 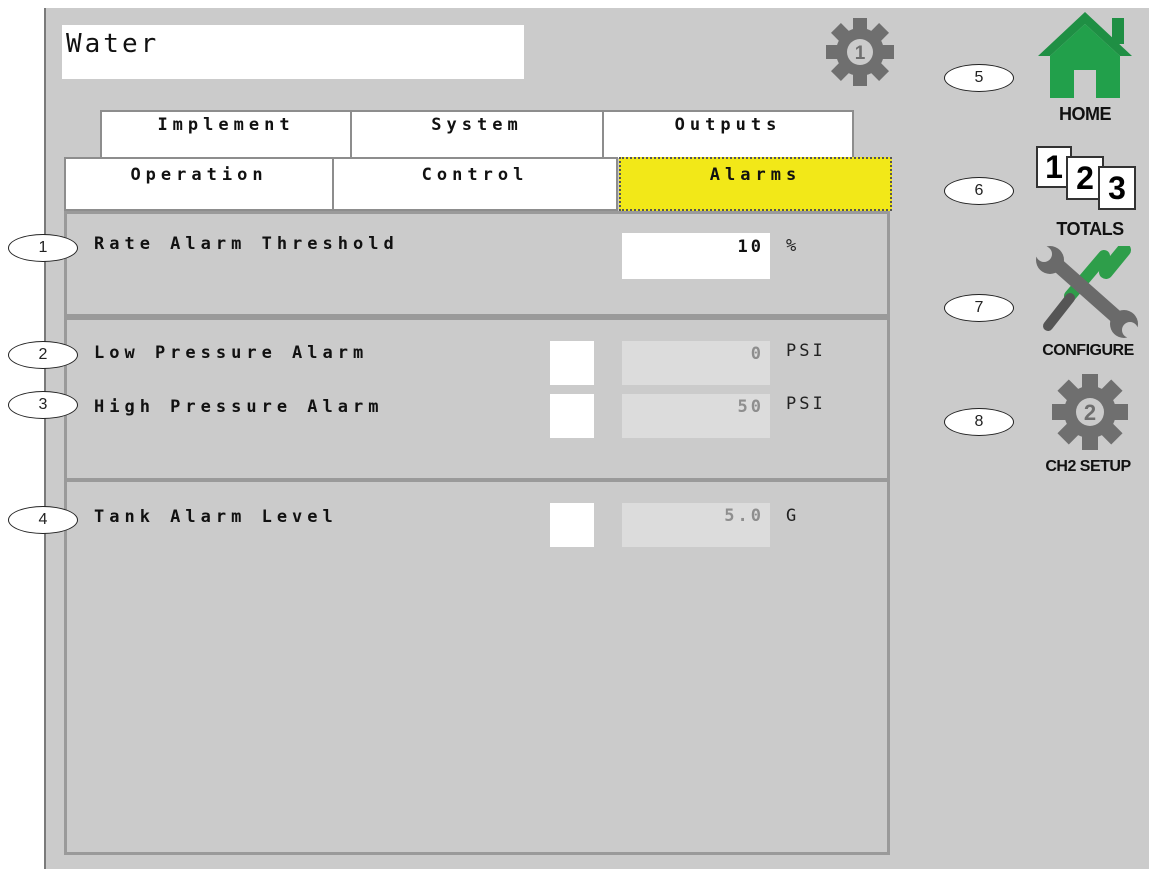 I want to click on rate-alarm-threshold-input: 10, so click(x=696, y=256).